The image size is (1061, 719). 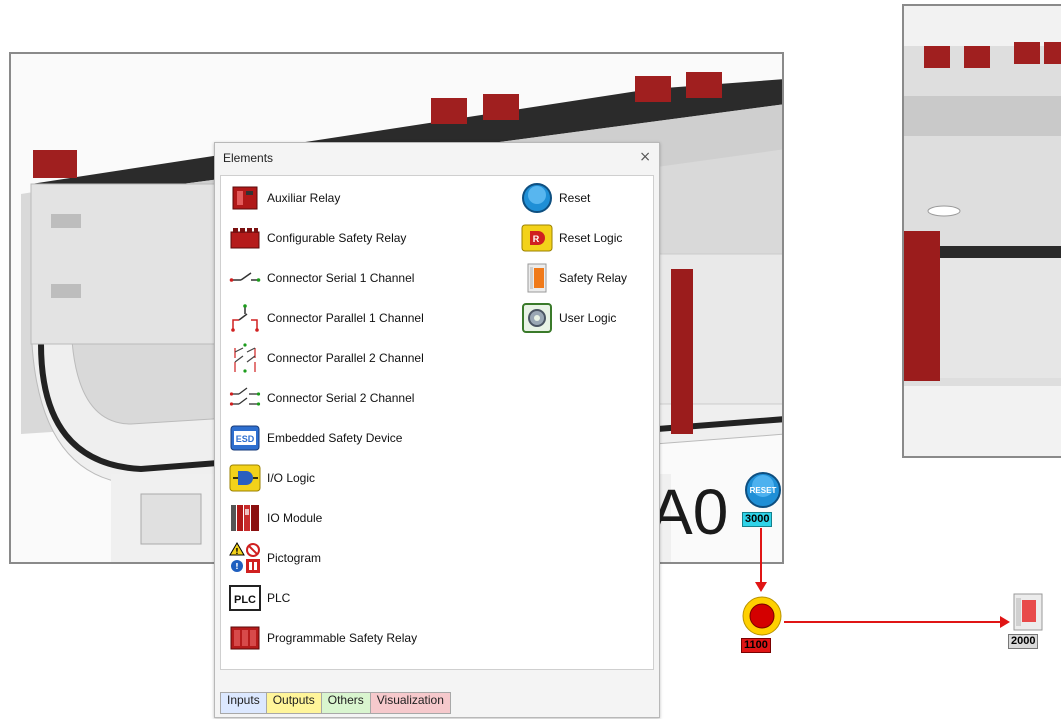 I want to click on connector-parallel-1-icon, so click(x=245, y=318).